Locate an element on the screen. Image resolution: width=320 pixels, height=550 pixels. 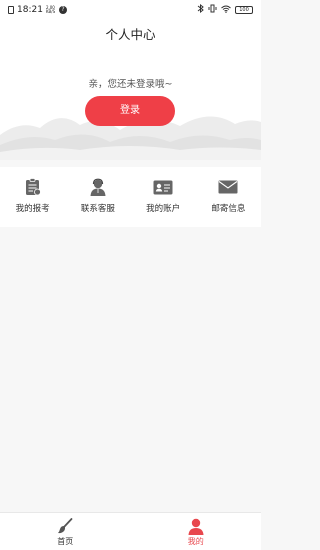
account-card-icon is located at coordinates (163, 187).